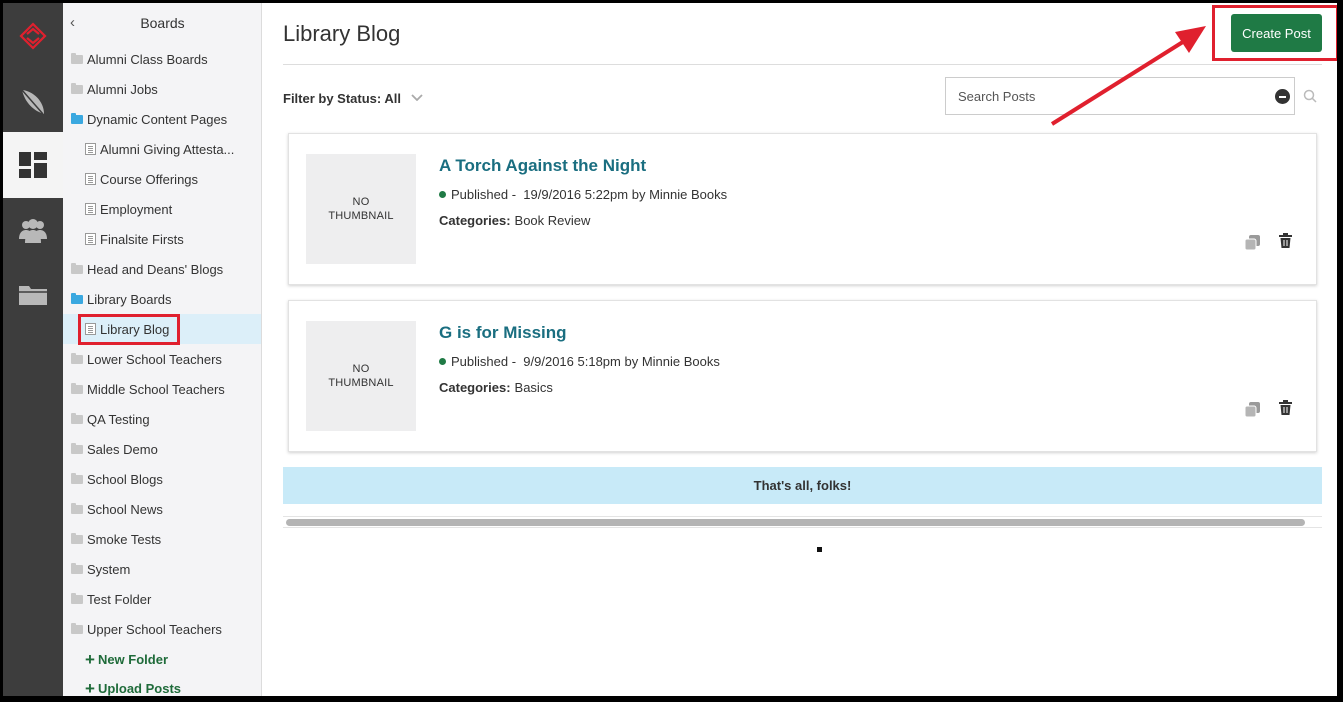 This screenshot has height=702, width=1343. I want to click on sidebar-item: Test Folder, so click(162, 599).